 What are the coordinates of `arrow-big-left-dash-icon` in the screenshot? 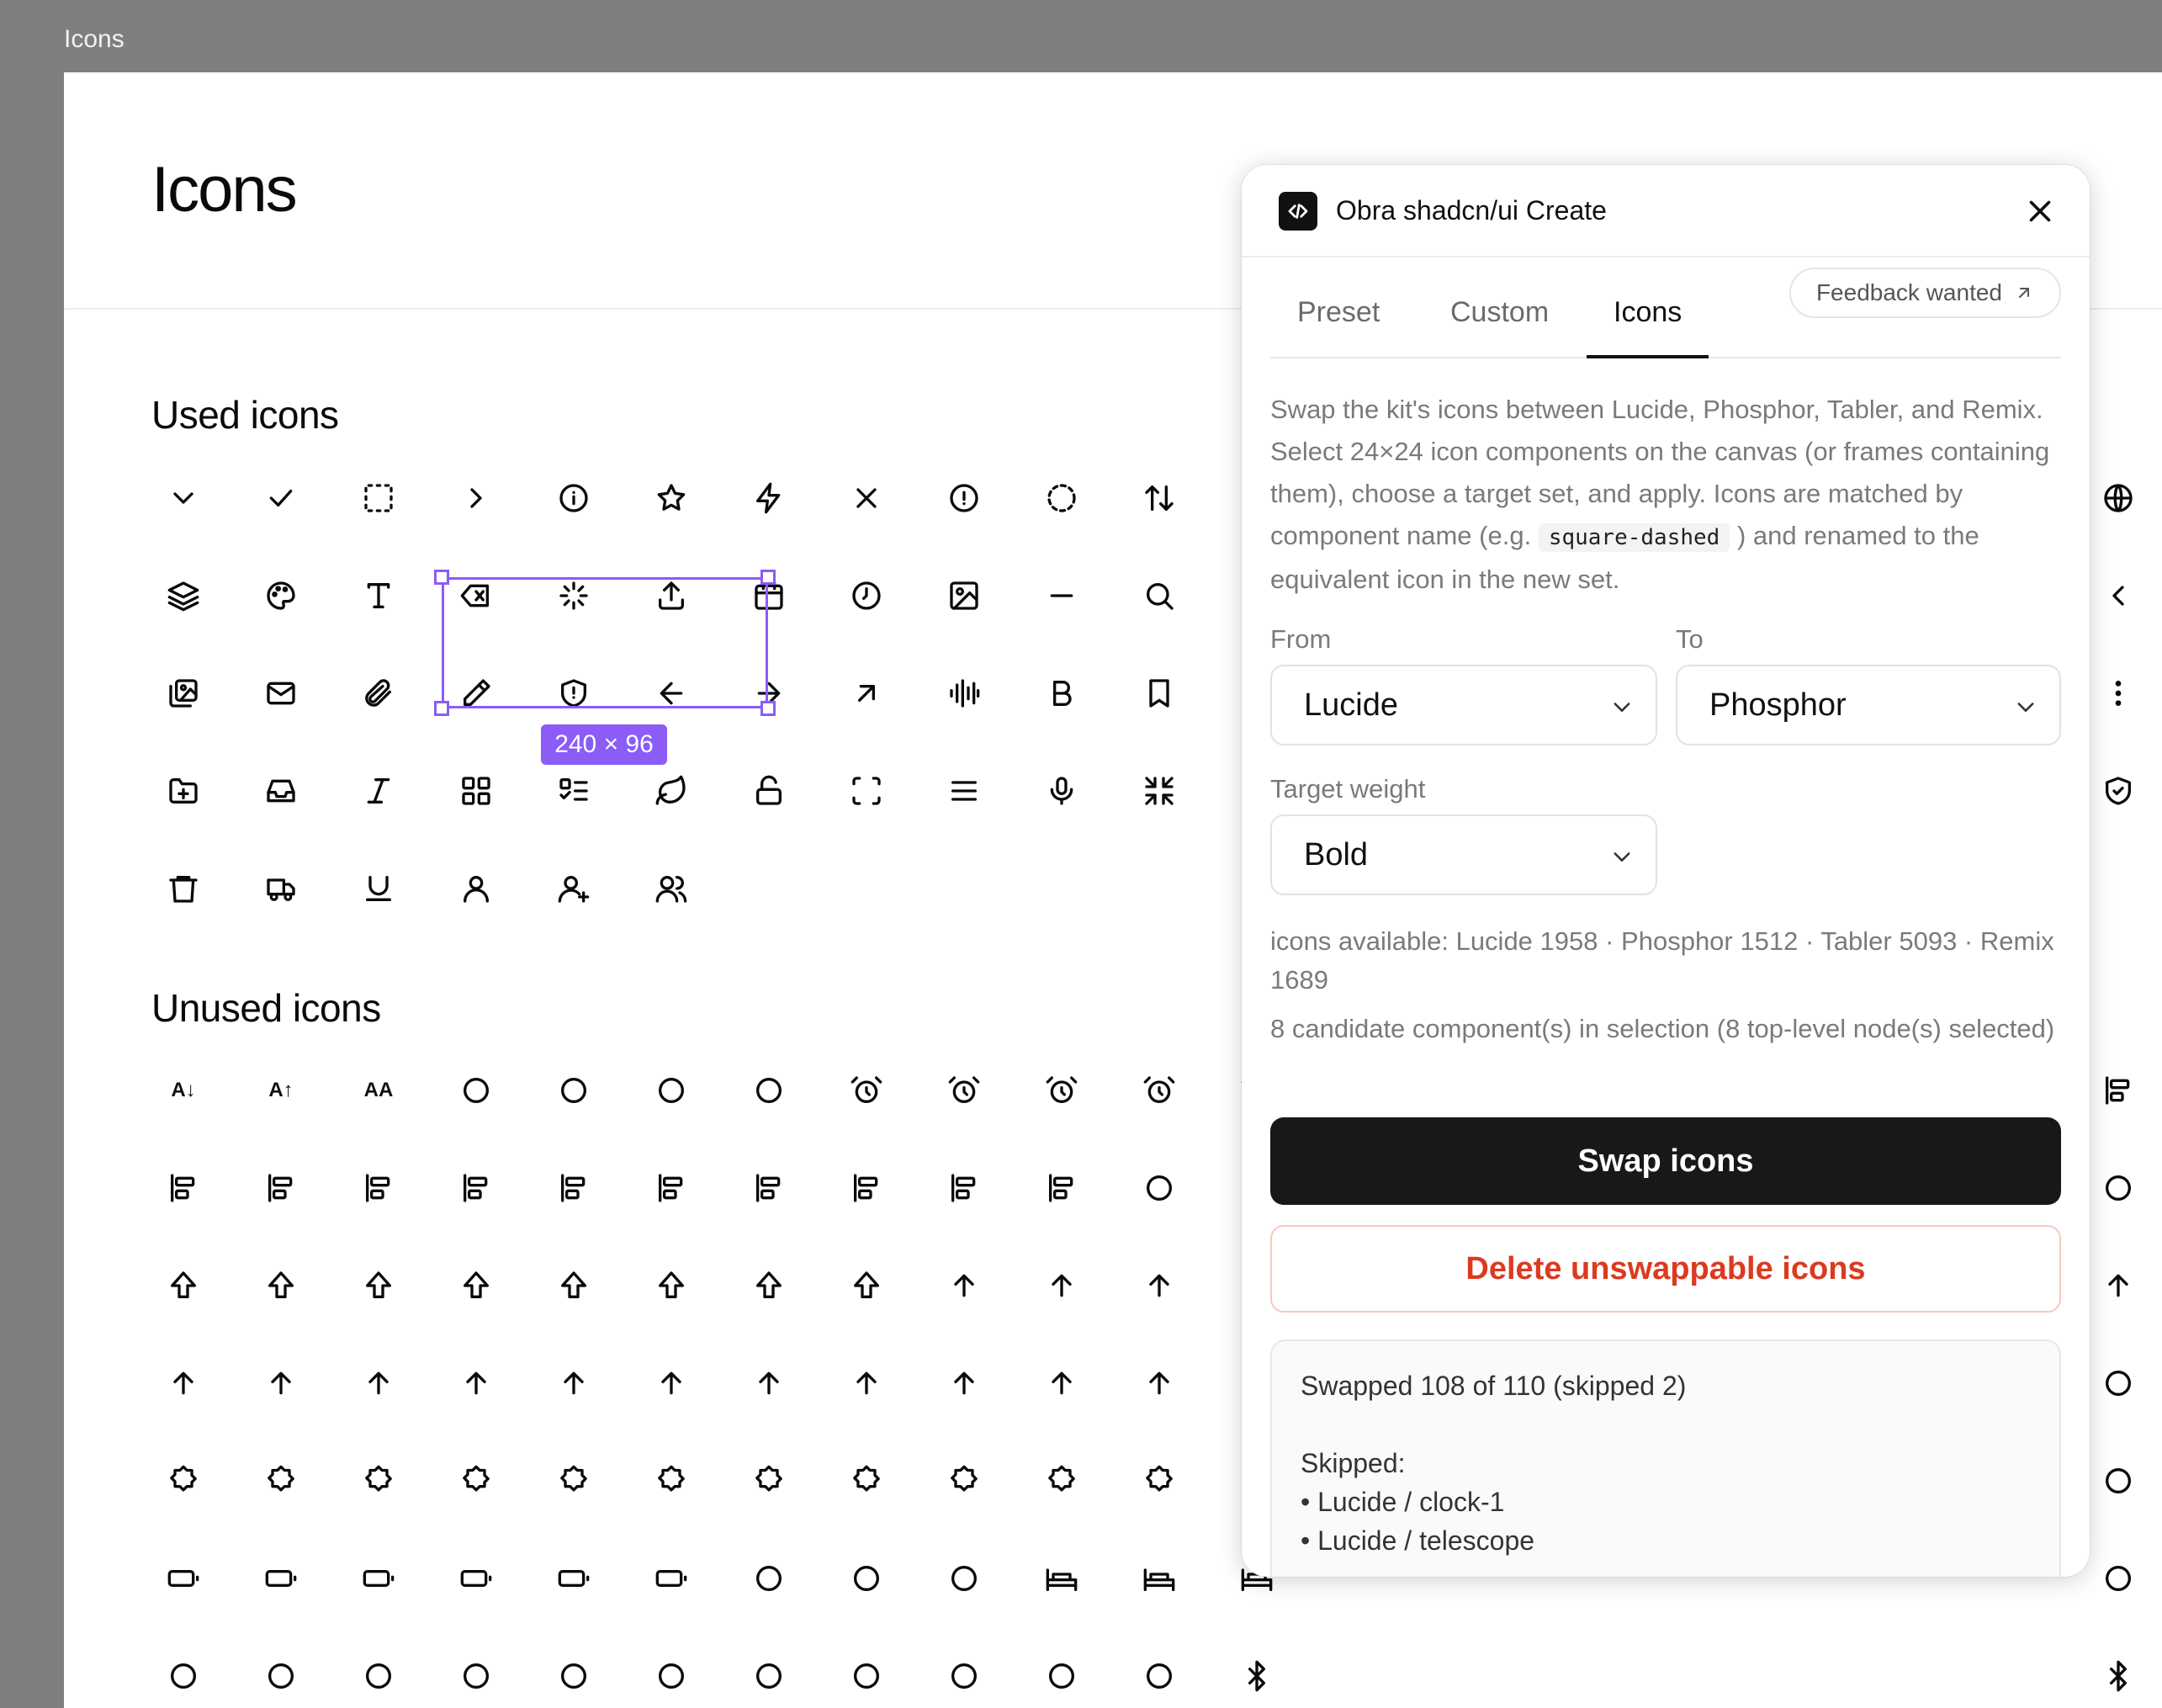 It's located at (378, 1286).